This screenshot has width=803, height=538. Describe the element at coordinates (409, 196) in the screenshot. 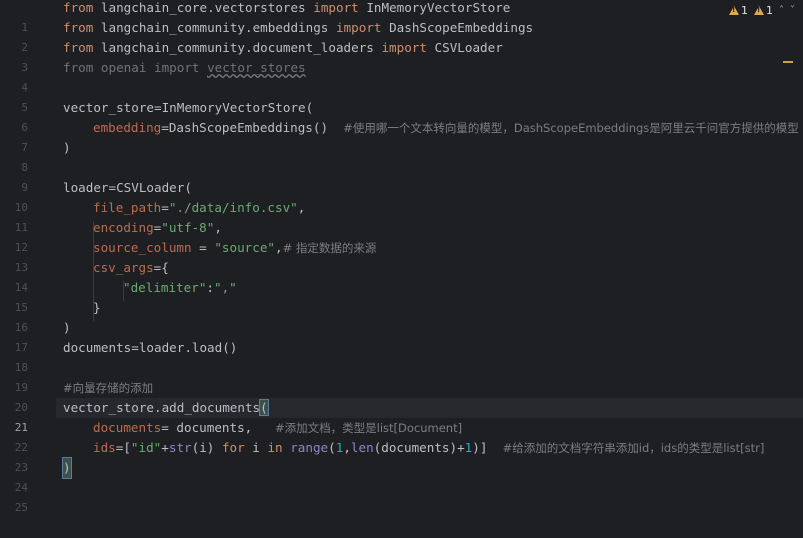

I see `code-line-10: 10 loader=CSVLoader(` at that location.